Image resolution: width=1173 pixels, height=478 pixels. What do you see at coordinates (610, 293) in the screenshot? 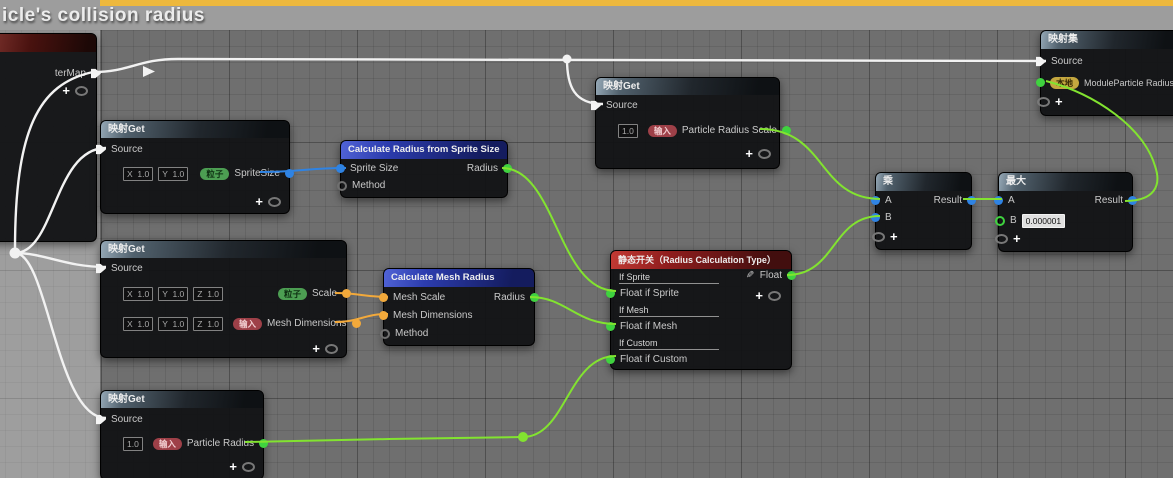
I see `float-if-sprite-input-pin` at bounding box center [610, 293].